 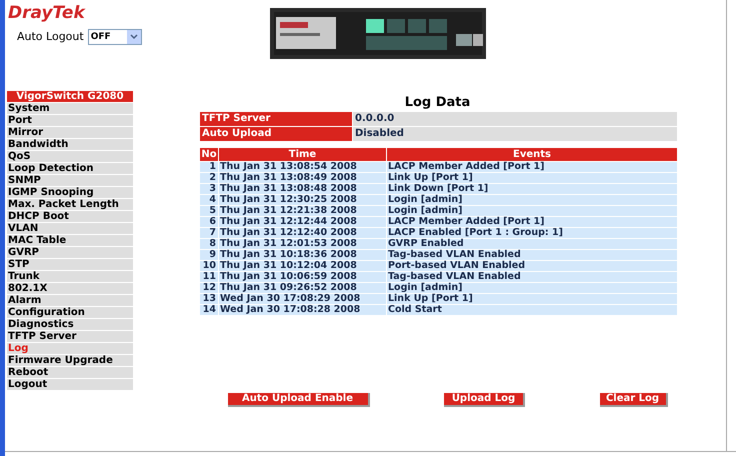 What do you see at coordinates (302, 178) in the screenshot?
I see `table-cell: Thu Jan 31 13:08:49 2008` at bounding box center [302, 178].